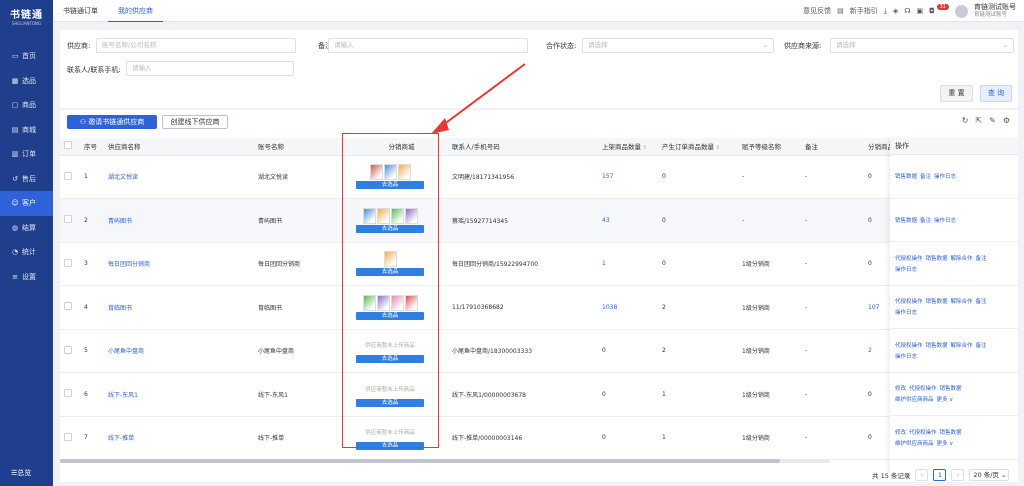 The width and height of the screenshot is (1024, 486). I want to click on table-row: 2 青屿图书 青屿图书 去选品 蔡瑶/15927714345 43 0- -0, so click(482, 220).